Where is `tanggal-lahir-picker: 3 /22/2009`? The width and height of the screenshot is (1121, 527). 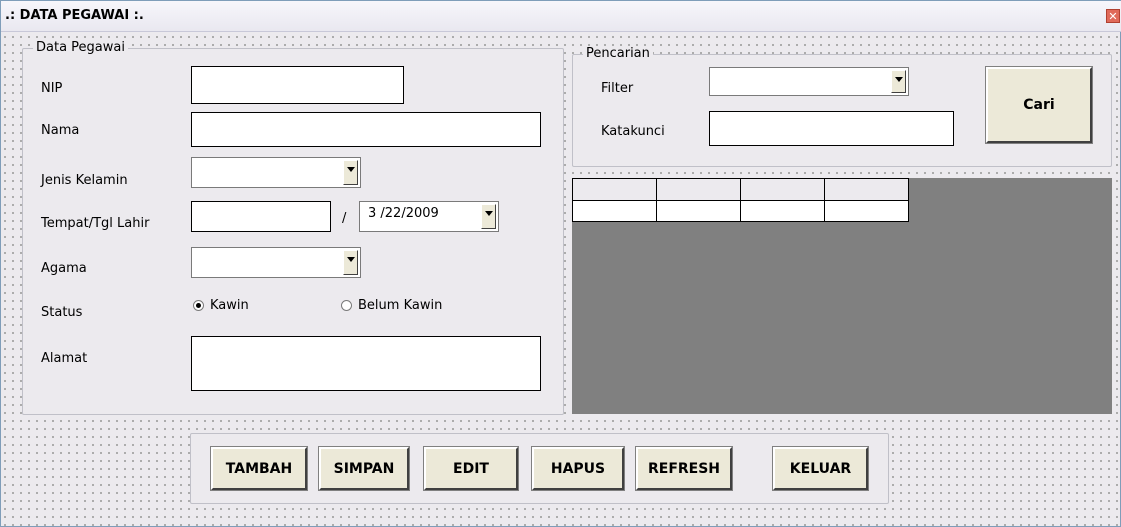 tanggal-lahir-picker: 3 /22/2009 is located at coordinates (429, 216).